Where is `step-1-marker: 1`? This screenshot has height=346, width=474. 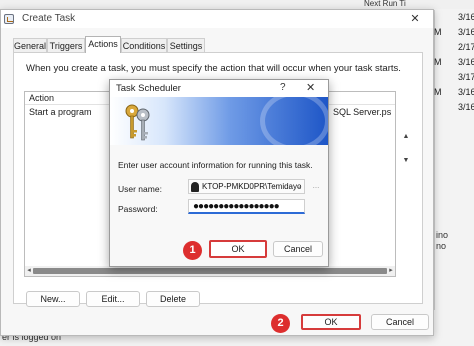 step-1-marker: 1 is located at coordinates (192, 250).